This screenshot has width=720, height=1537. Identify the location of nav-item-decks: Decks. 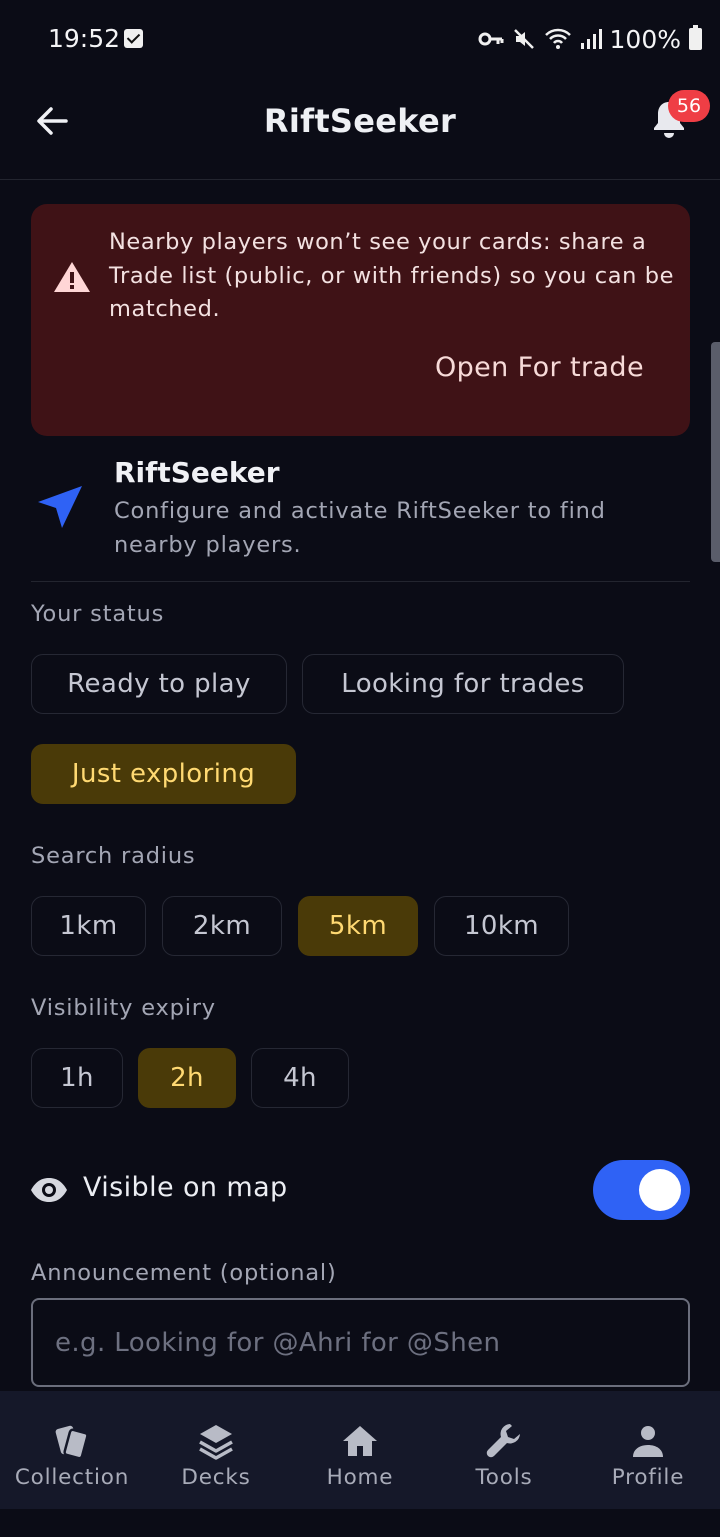
(216, 1450).